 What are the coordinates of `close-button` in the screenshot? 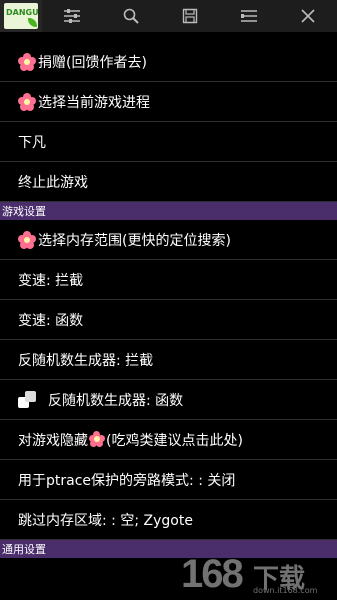 It's located at (307, 16).